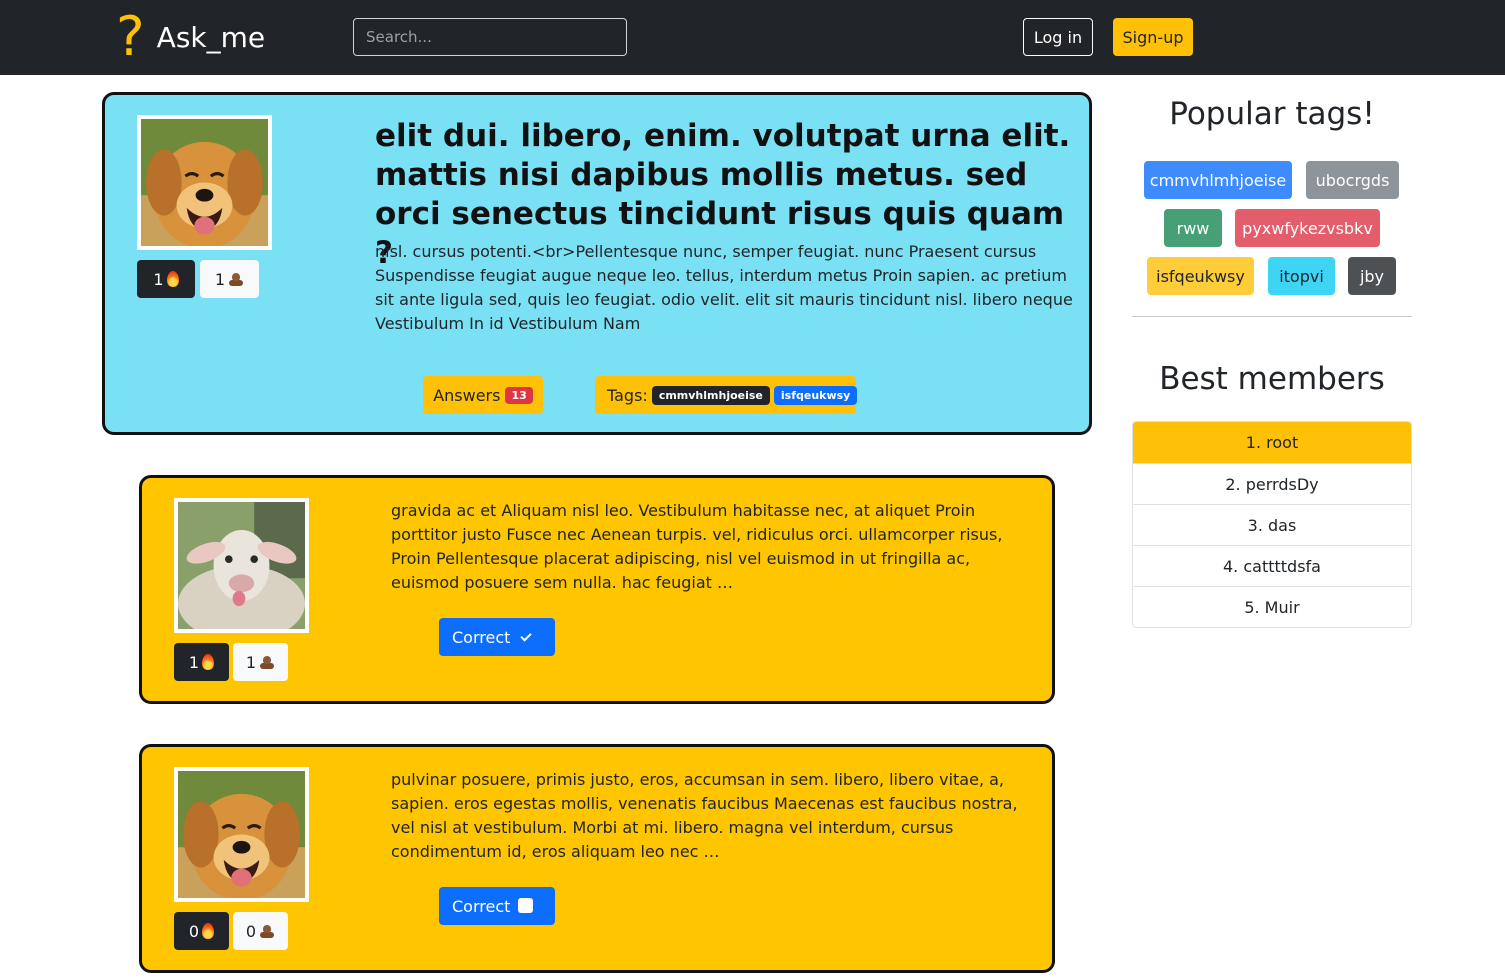 This screenshot has height=978, width=1505. I want to click on popular-tag: cmmvhlmhjoeise, so click(1218, 180).